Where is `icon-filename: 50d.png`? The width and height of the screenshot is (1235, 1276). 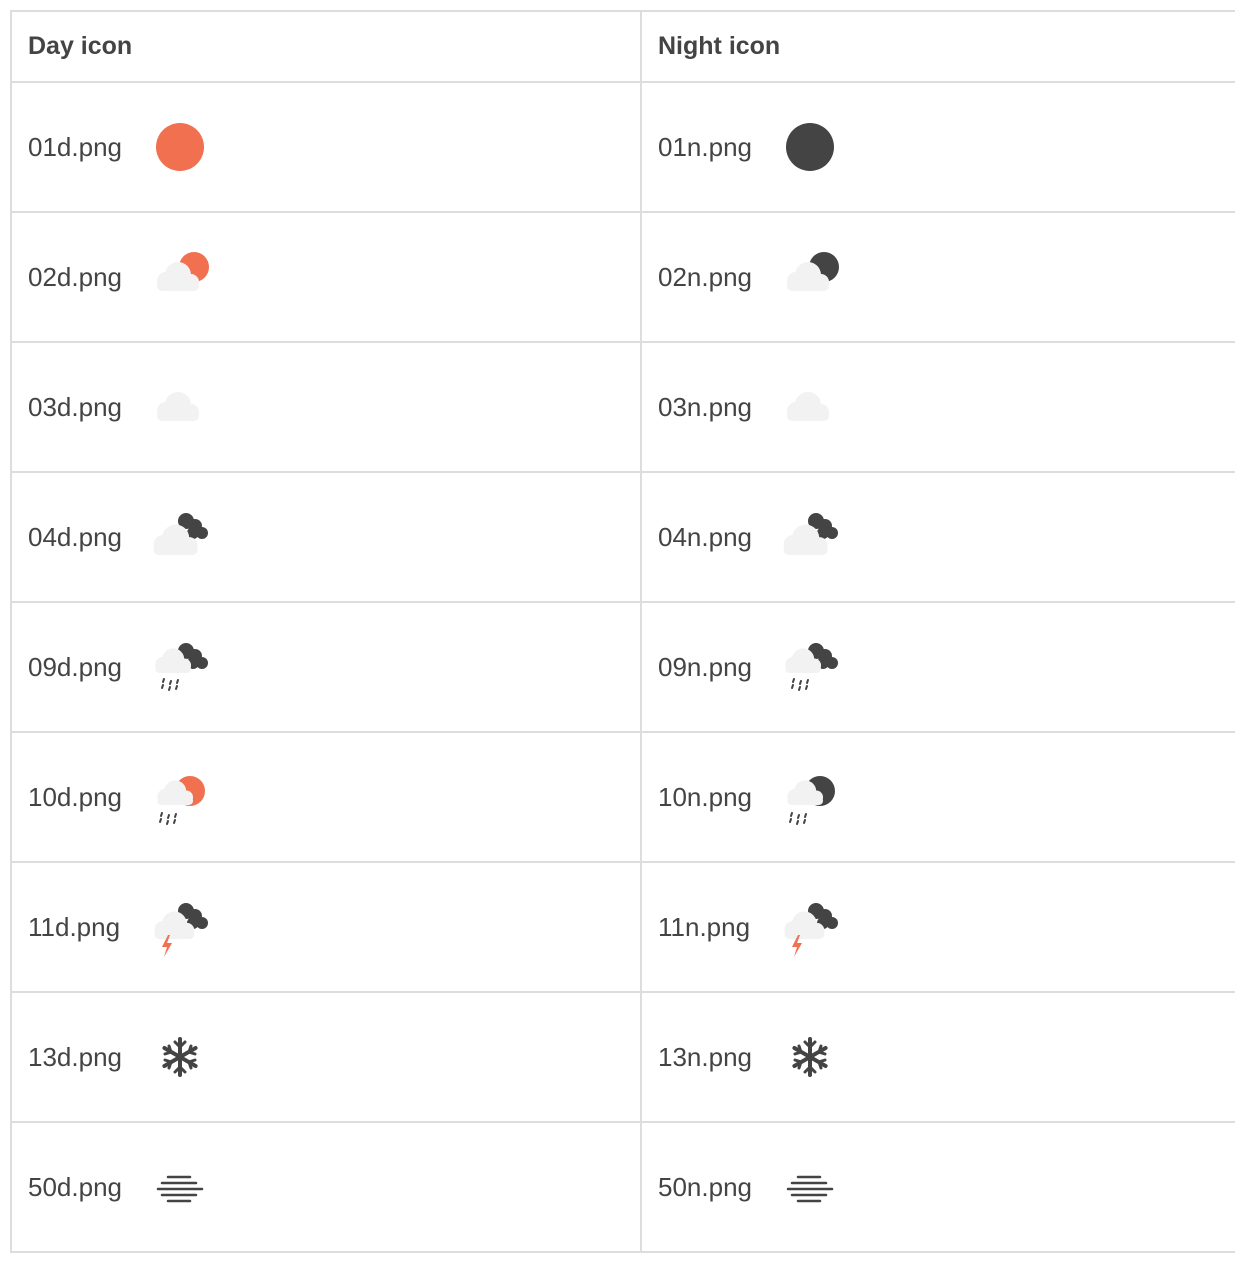 icon-filename: 50d.png is located at coordinates (75, 1186).